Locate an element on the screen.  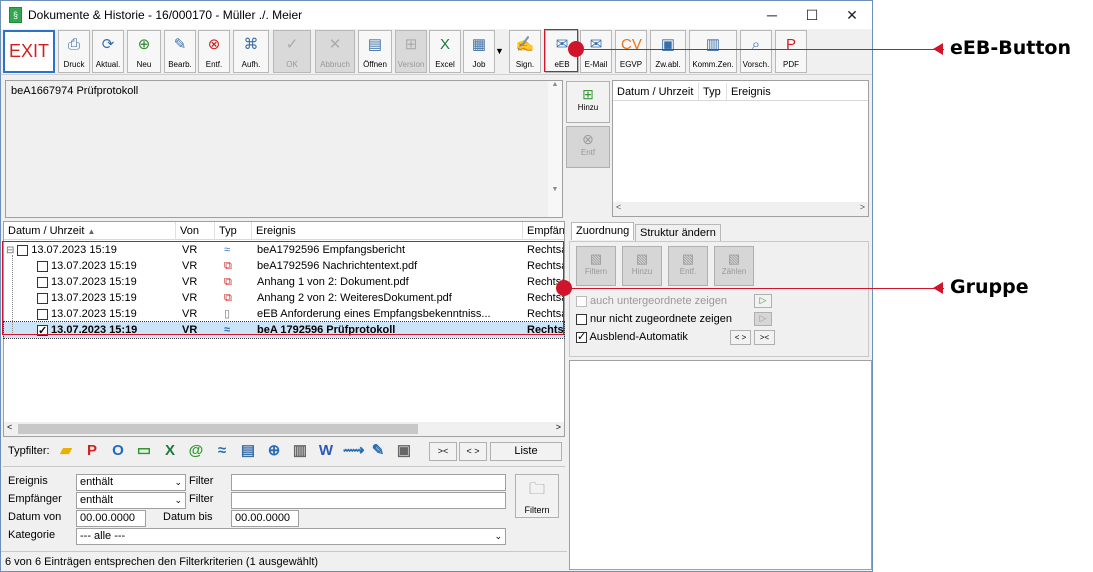
datum-von-input: 00.00.0000 is located at coordinates (111, 518).